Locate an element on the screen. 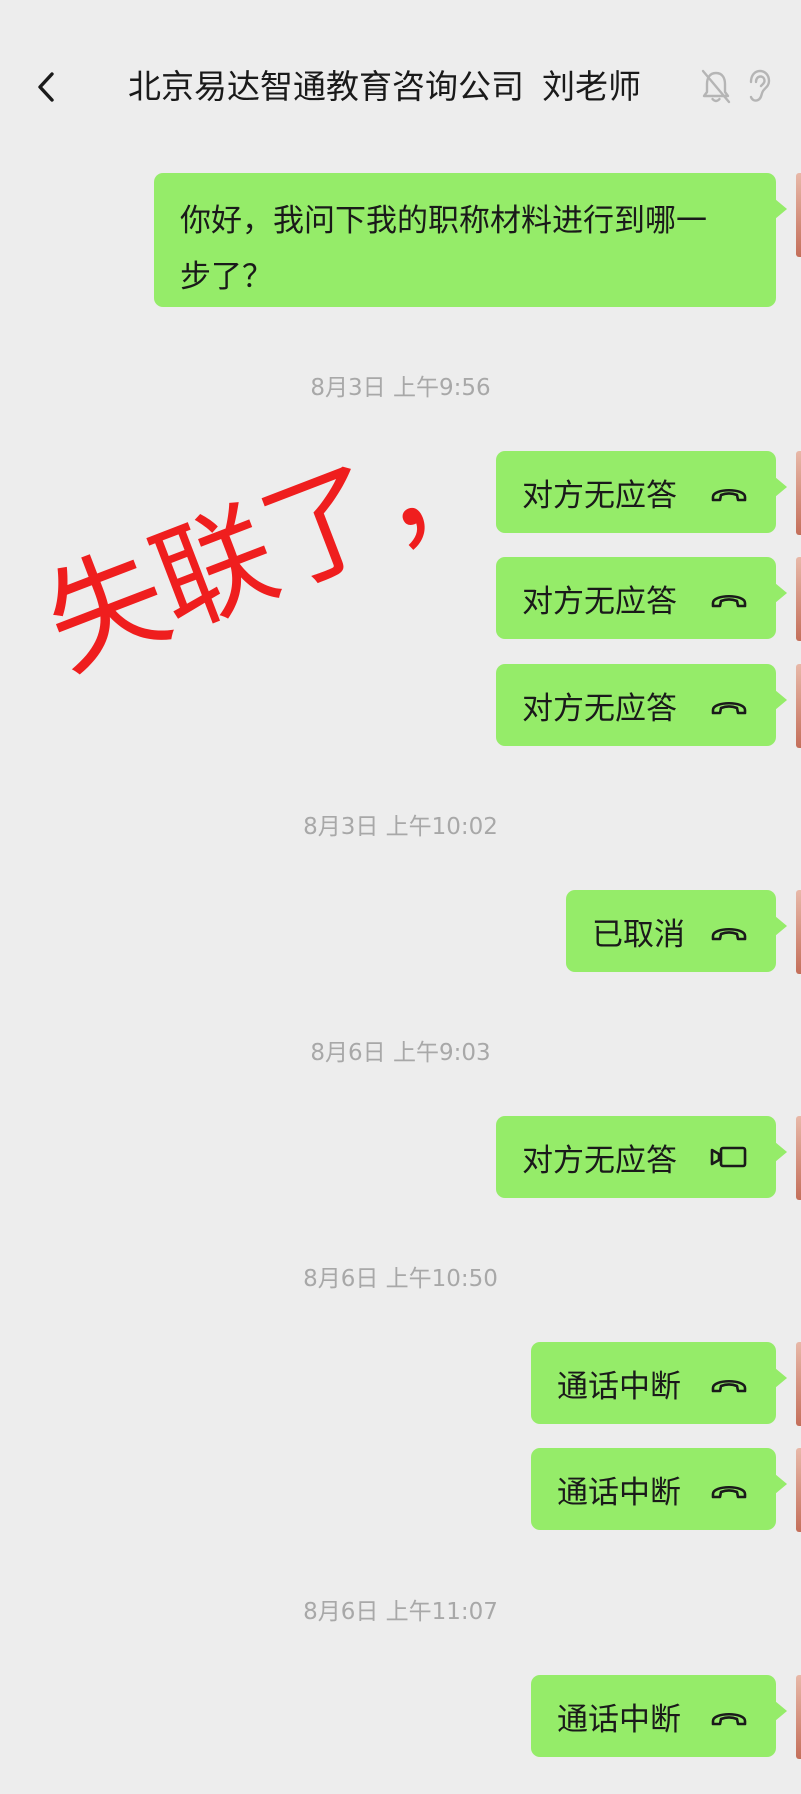  mute-bell-icon is located at coordinates (716, 86).